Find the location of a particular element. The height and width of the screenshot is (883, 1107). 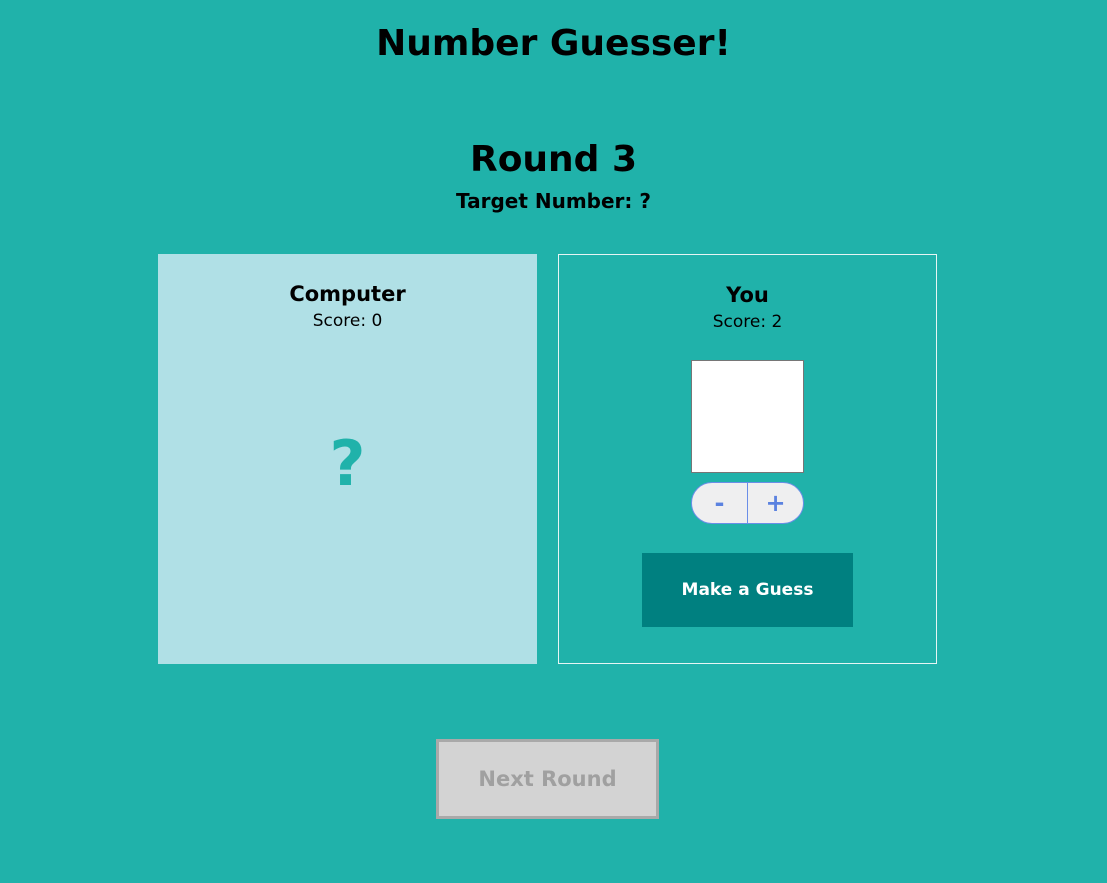

decrement-button: - is located at coordinates (719, 503).